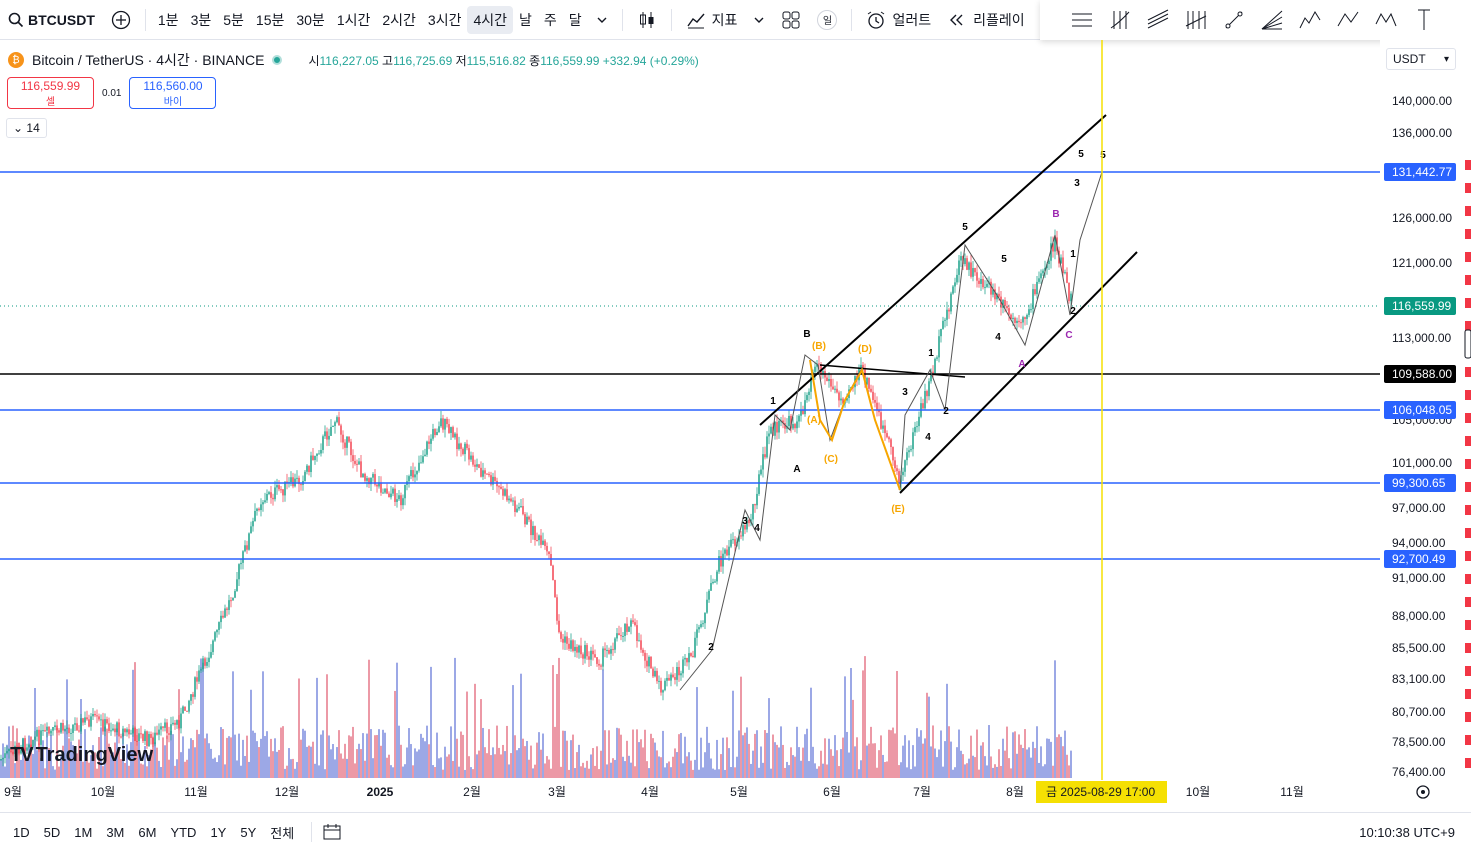 This screenshot has height=851, width=1471. I want to click on range-5d: 5D, so click(52, 832).